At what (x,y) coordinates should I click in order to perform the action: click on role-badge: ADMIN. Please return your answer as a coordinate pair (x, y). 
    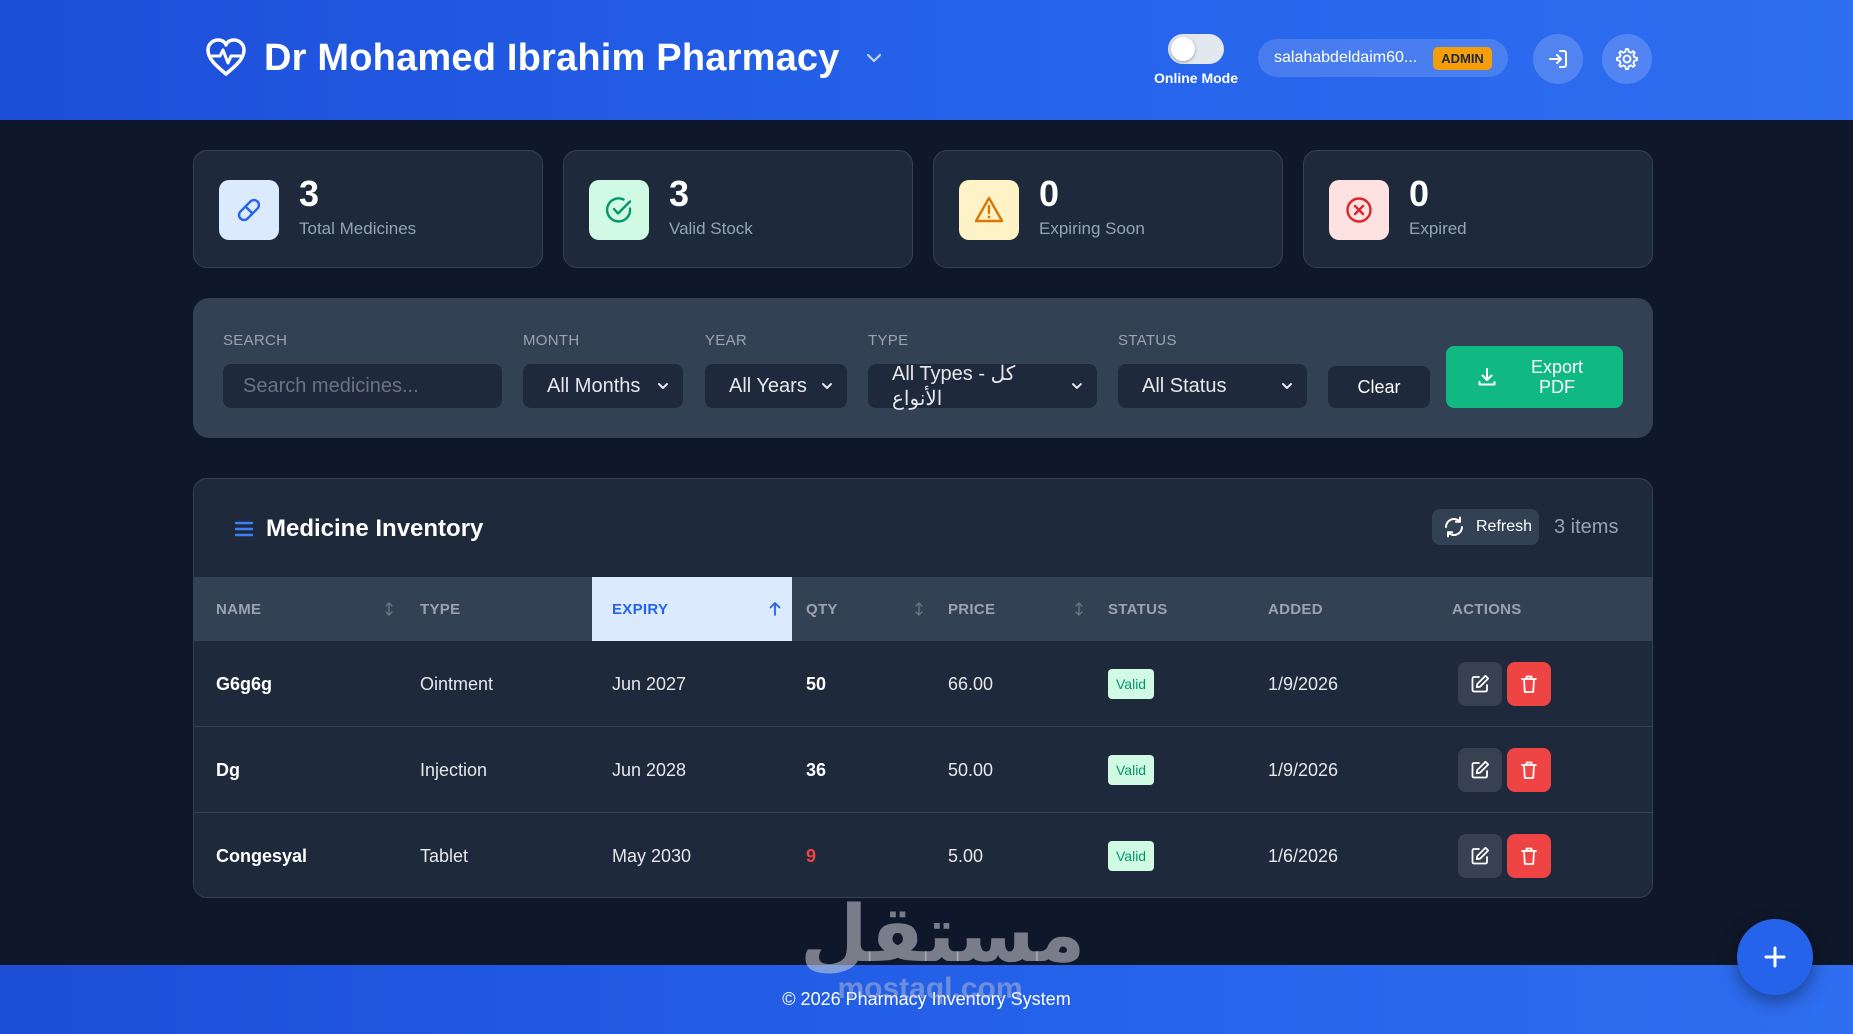
    Looking at the image, I should click on (1462, 58).